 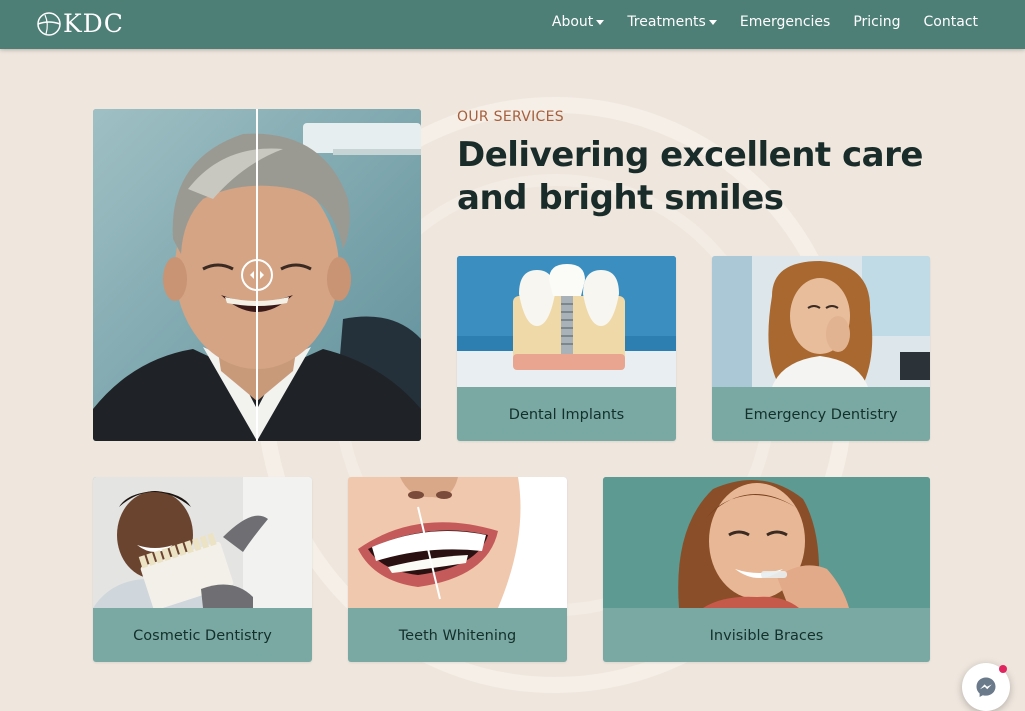 I want to click on notification-dot, so click(x=1003, y=669).